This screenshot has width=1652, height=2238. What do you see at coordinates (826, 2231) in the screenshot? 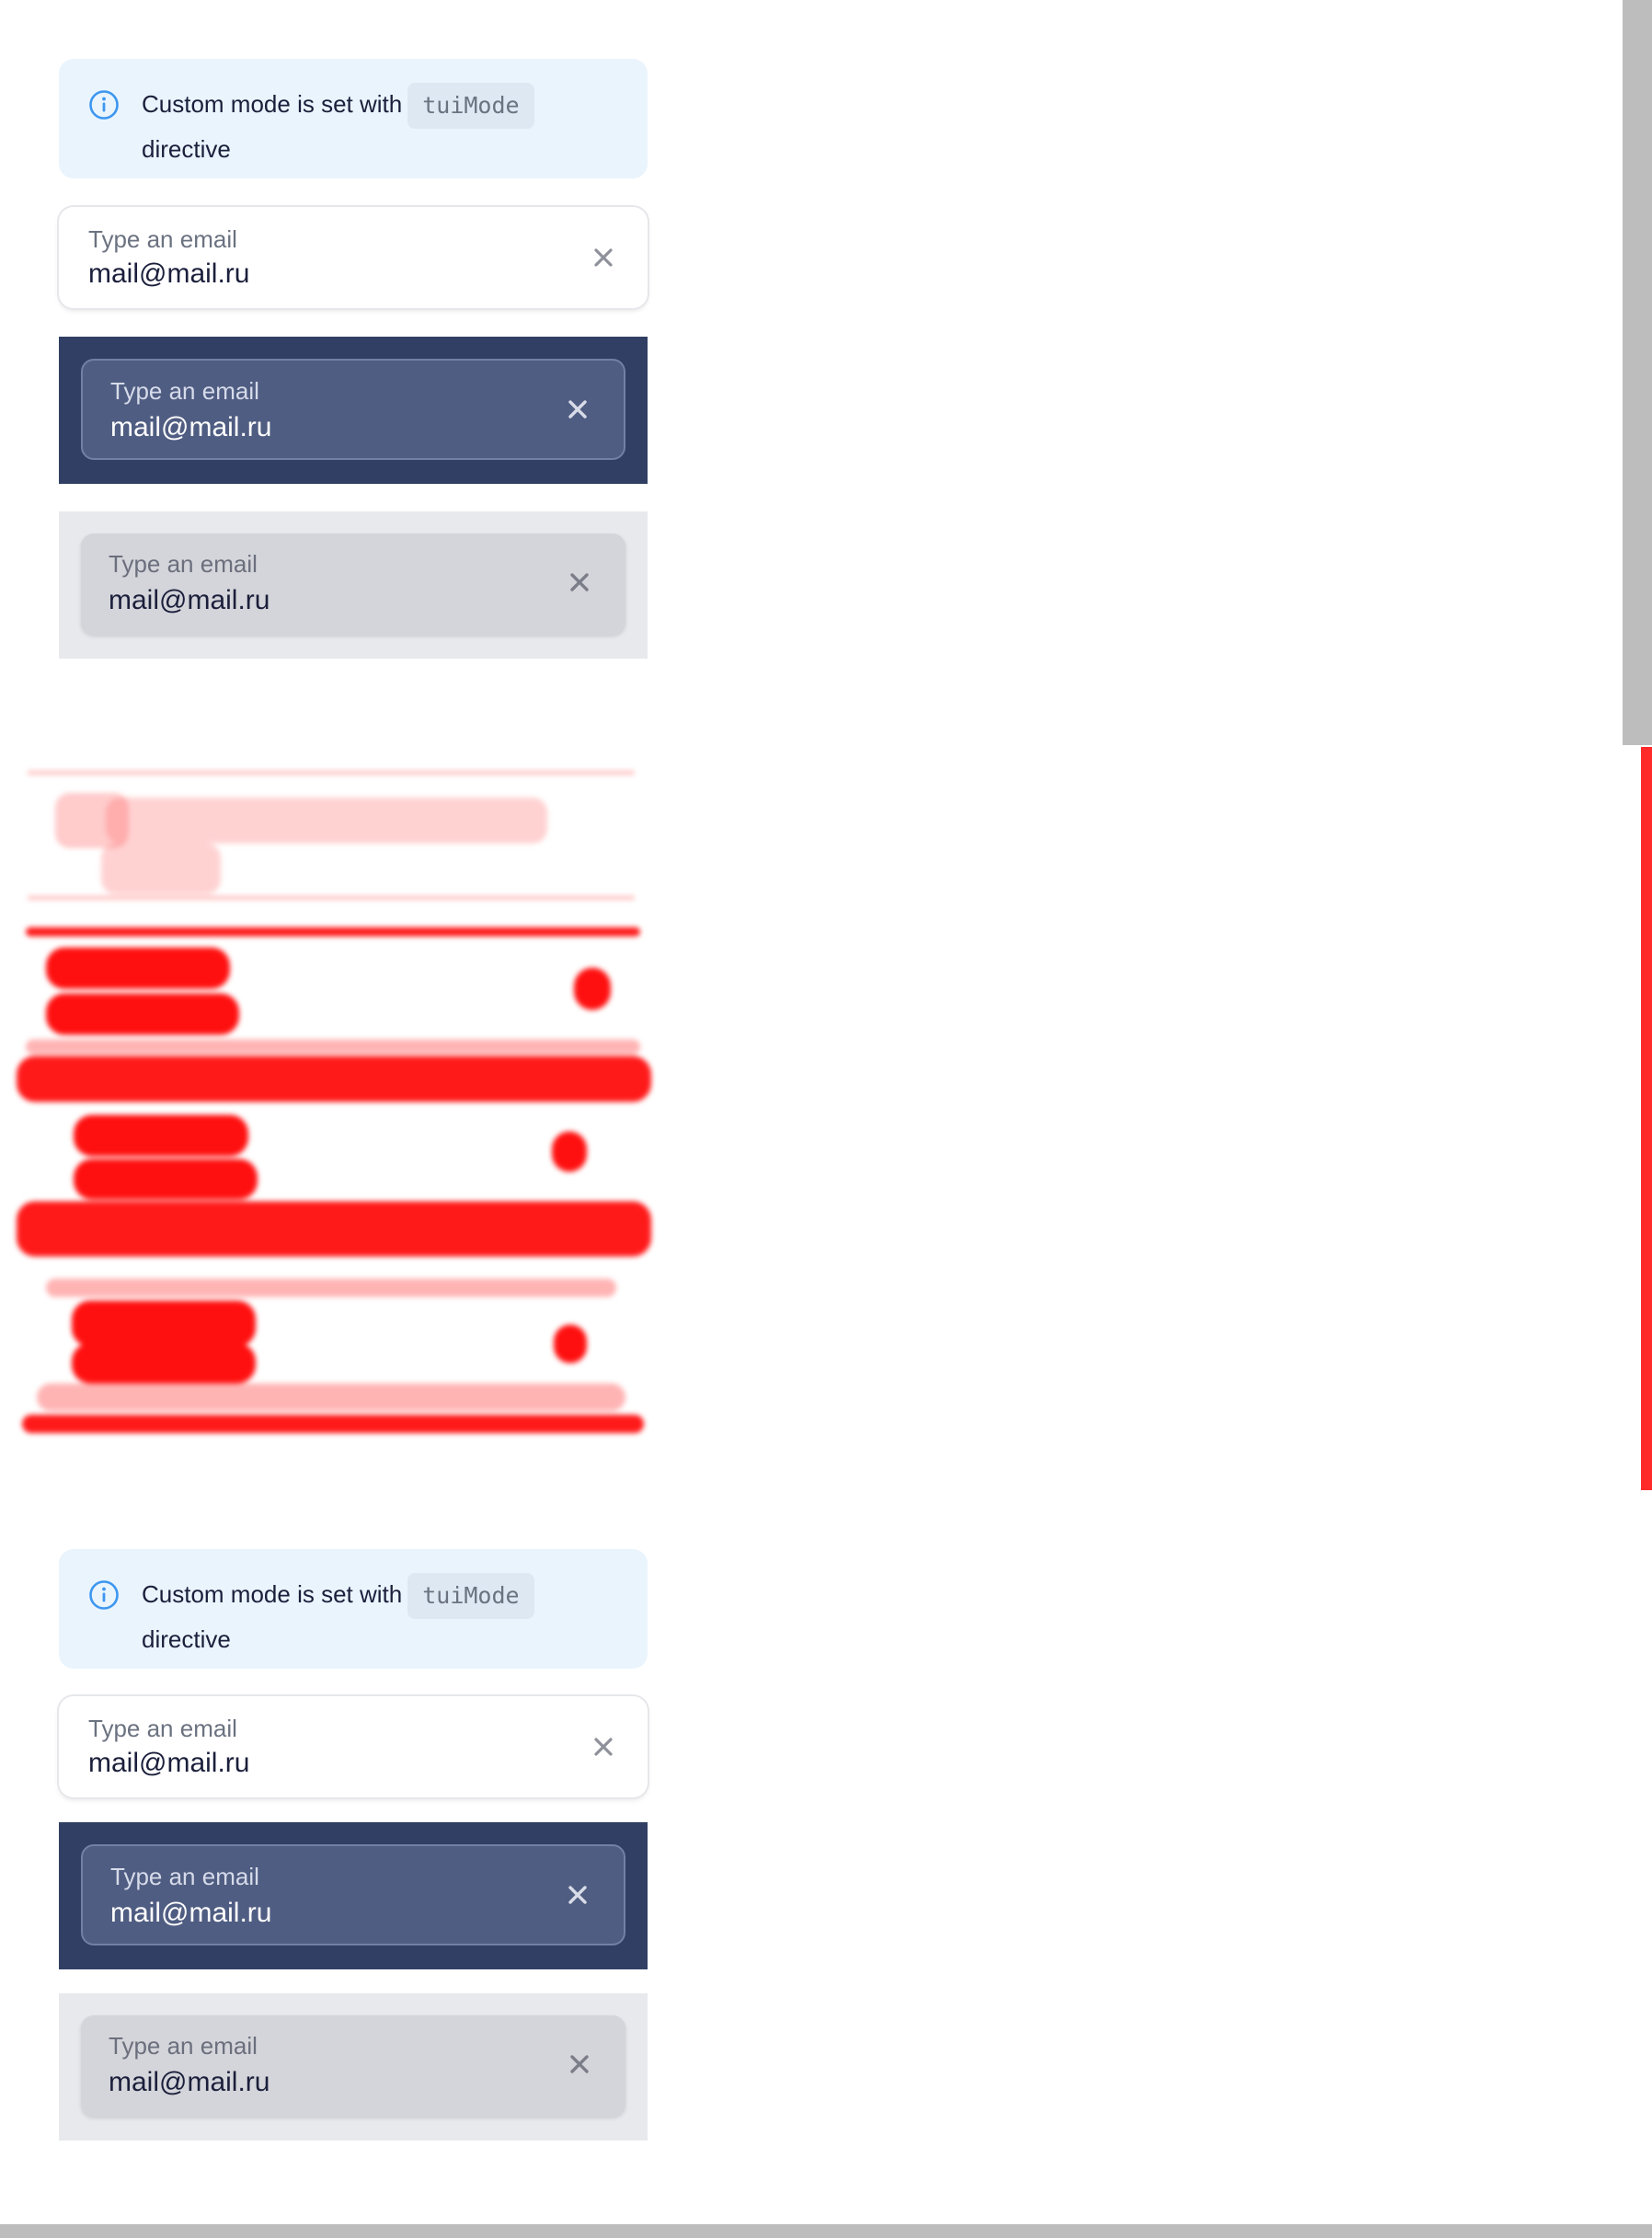
I see `bottom-scrollbar` at bounding box center [826, 2231].